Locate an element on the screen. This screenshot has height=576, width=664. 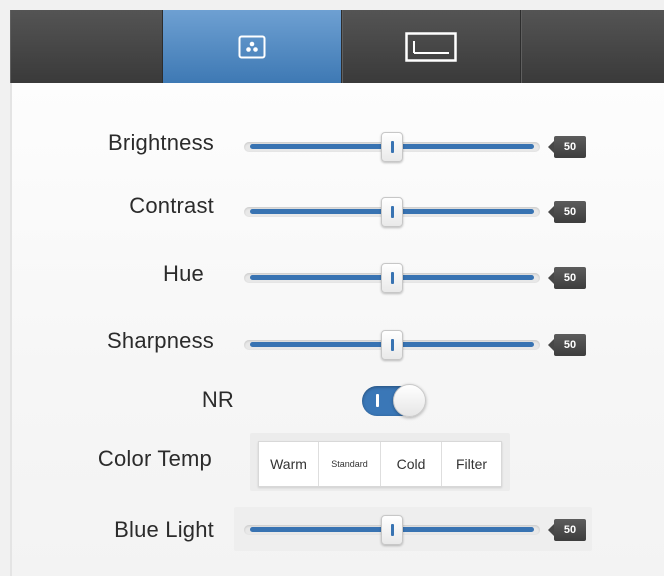
color-temp-row: Color Temp Warm Standard Cold Filter is located at coordinates (338, 463).